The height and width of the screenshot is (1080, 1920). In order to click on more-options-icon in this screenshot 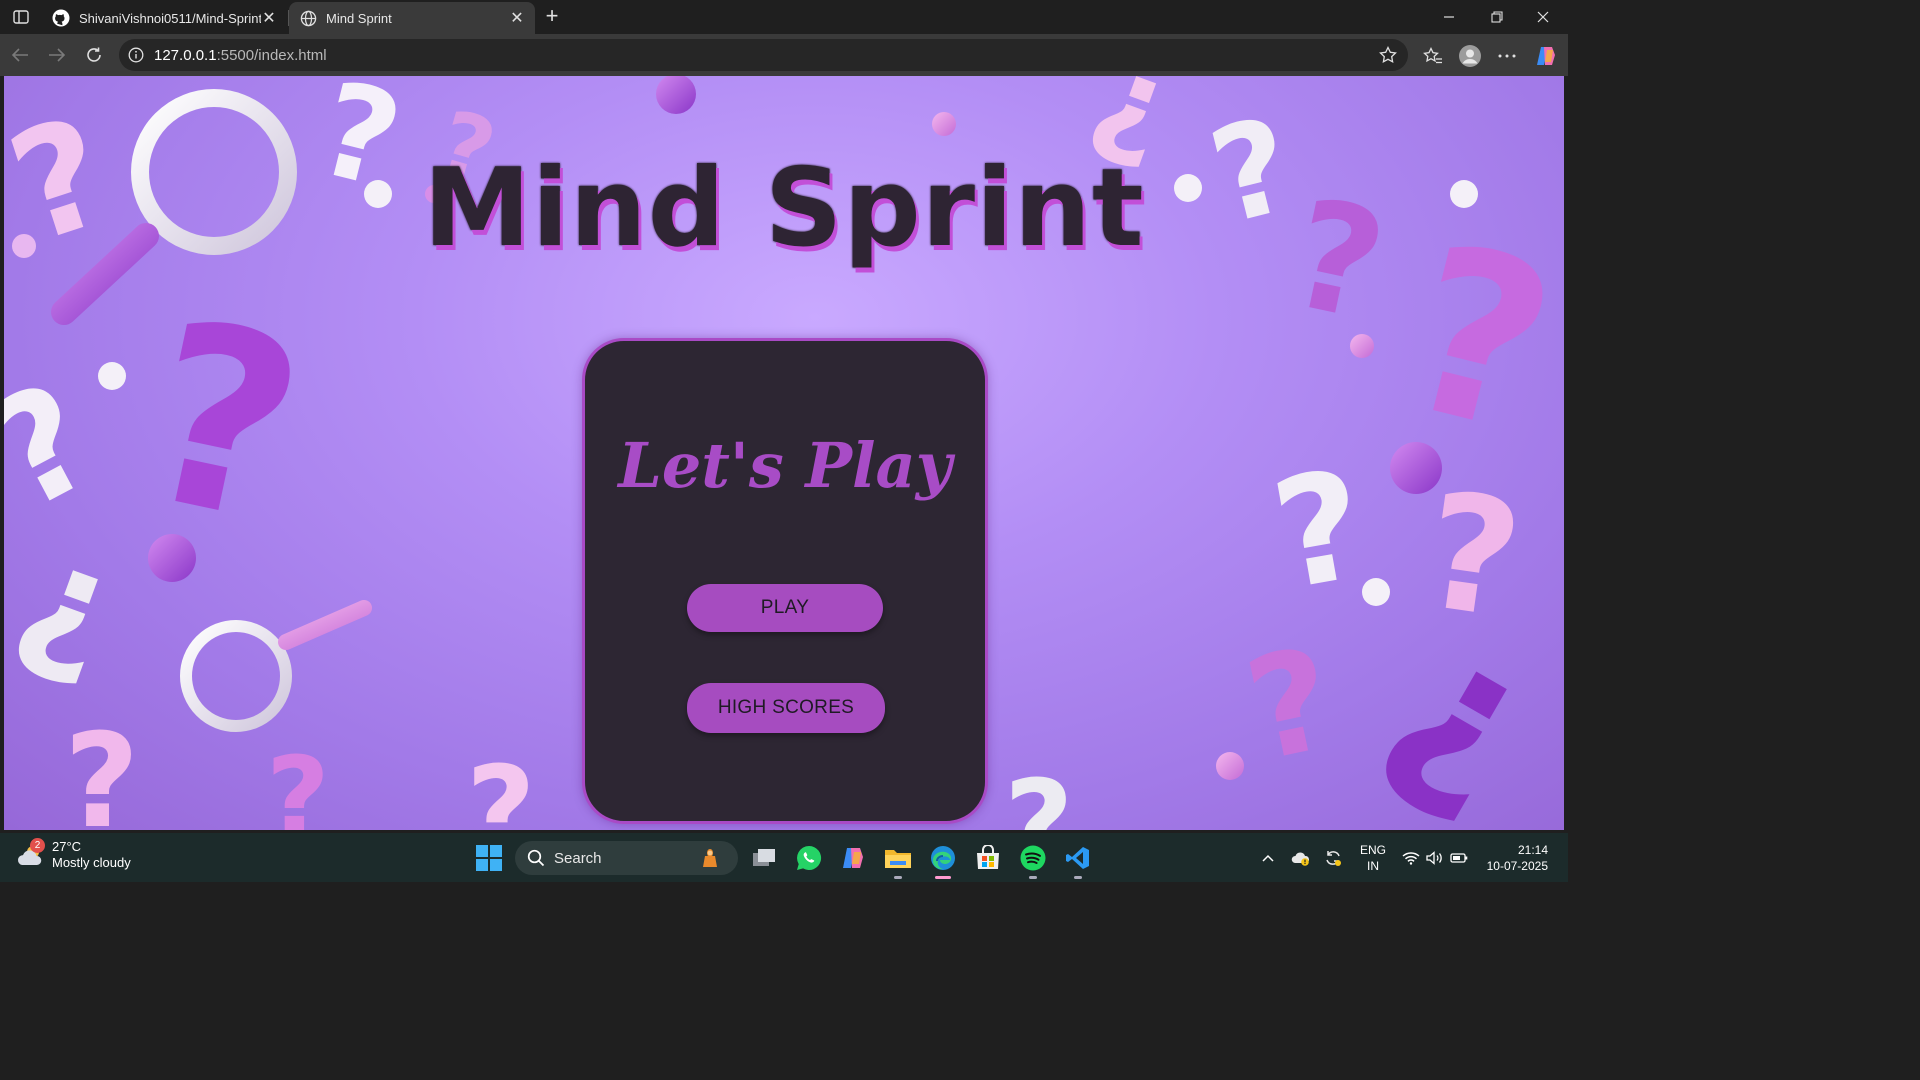, I will do `click(1507, 56)`.